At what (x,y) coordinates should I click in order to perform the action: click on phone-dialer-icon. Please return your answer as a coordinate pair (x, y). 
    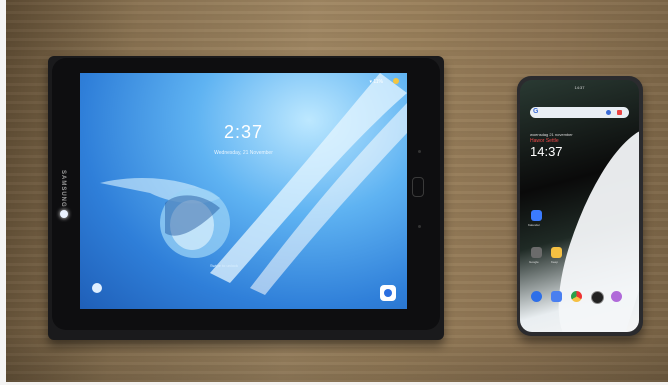
    Looking at the image, I should click on (536, 296).